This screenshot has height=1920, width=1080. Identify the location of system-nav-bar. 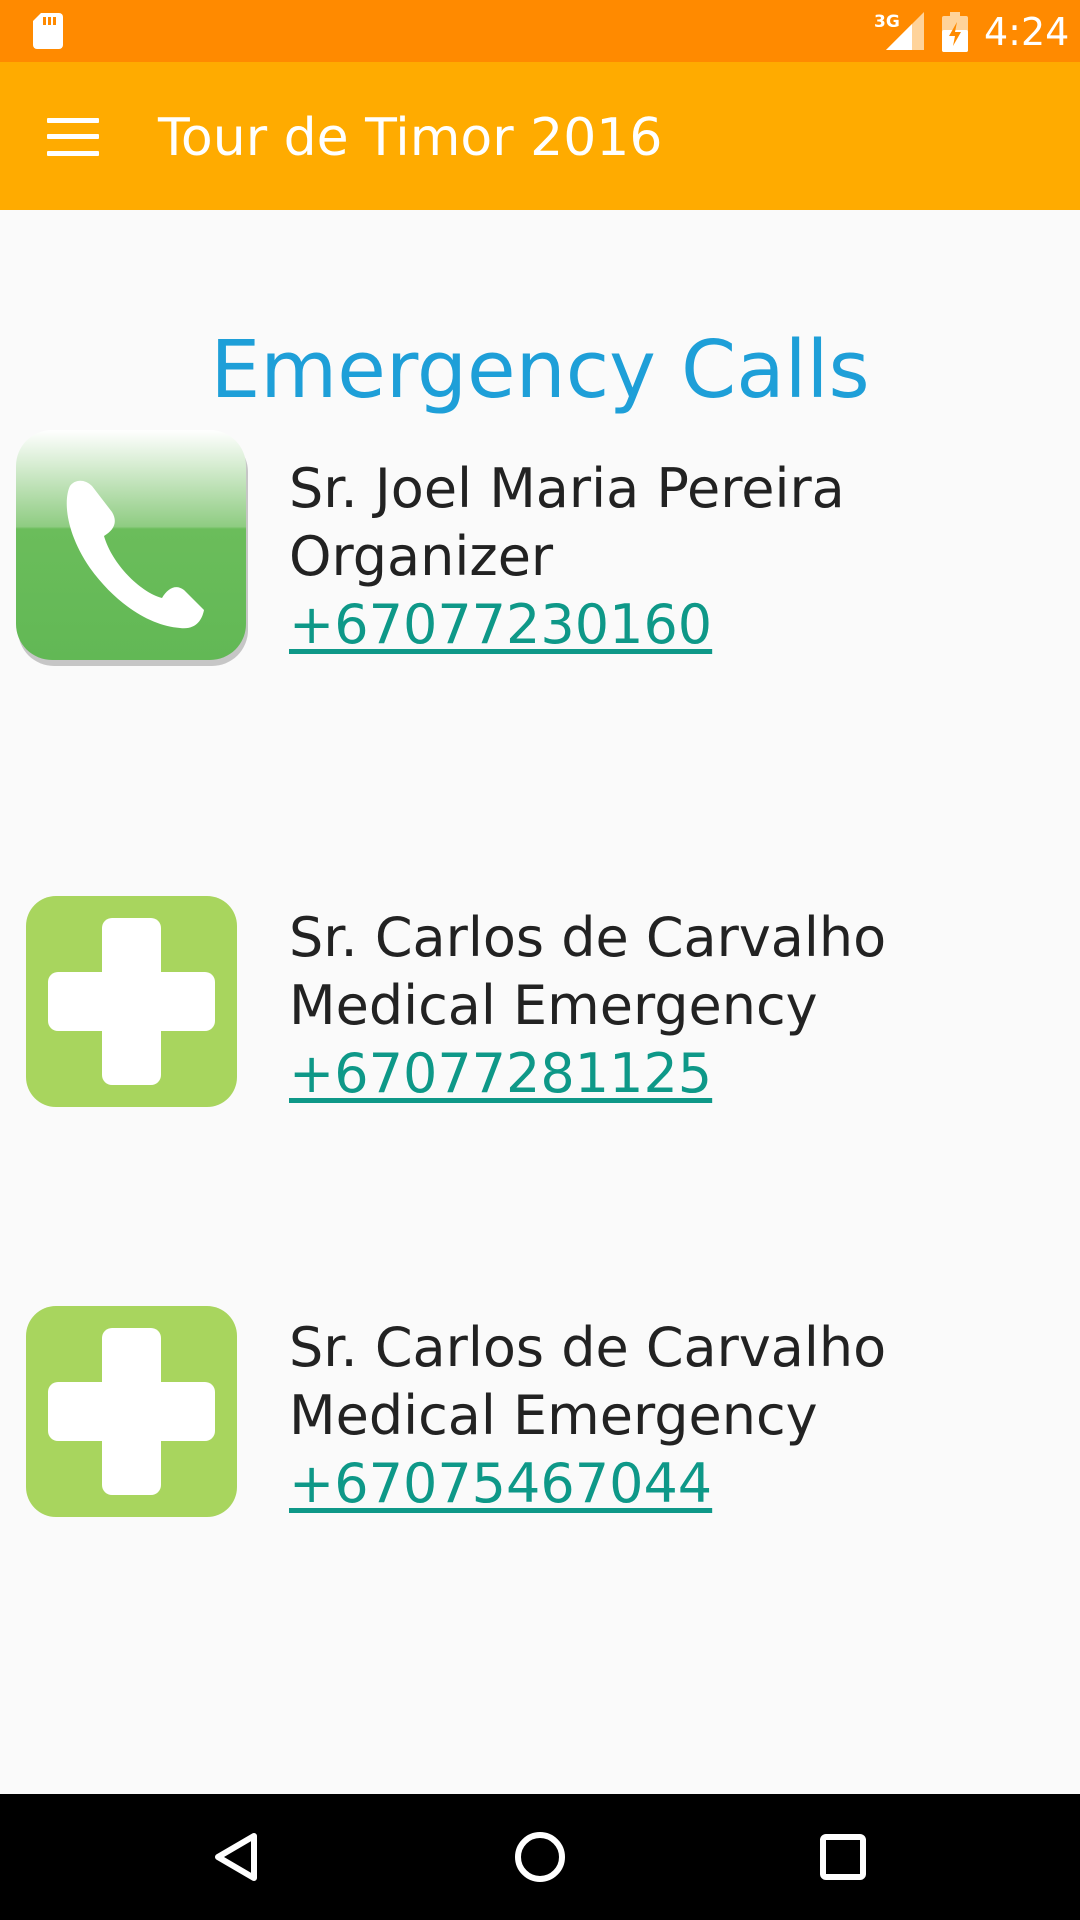
(540, 1857).